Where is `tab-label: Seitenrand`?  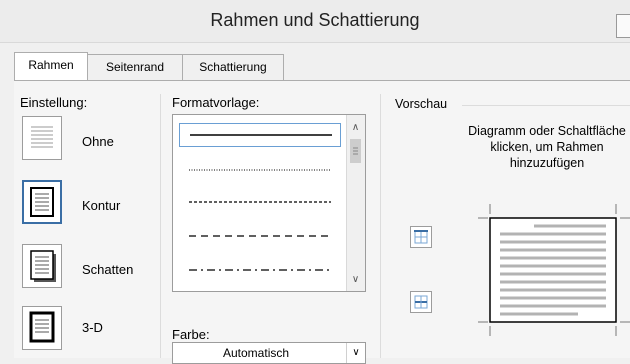 tab-label: Seitenrand is located at coordinates (135, 67).